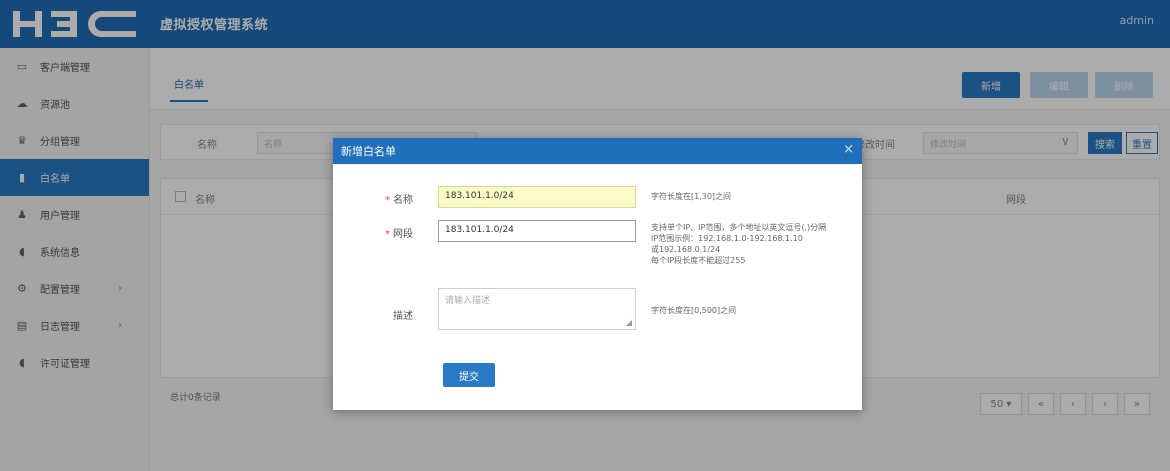 The width and height of the screenshot is (1170, 471). Describe the element at coordinates (686, 249) in the screenshot. I see `segment-hint-line: 或192.168.0.1/24` at that location.